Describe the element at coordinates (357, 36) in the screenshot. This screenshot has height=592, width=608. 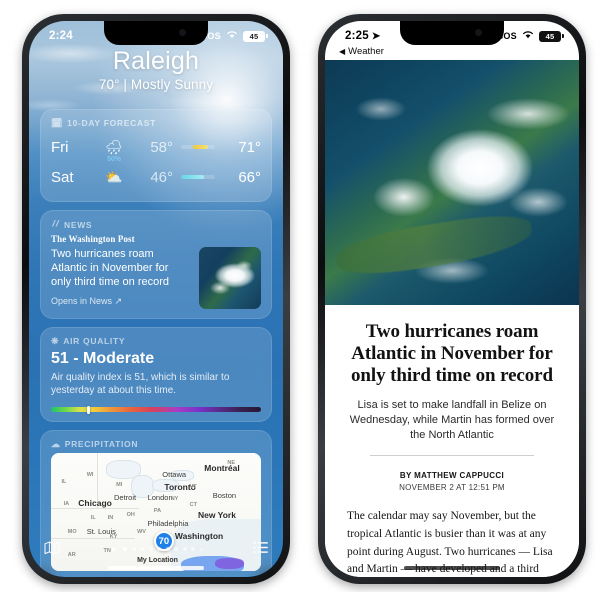
I see `status-time: 2:25` at that location.